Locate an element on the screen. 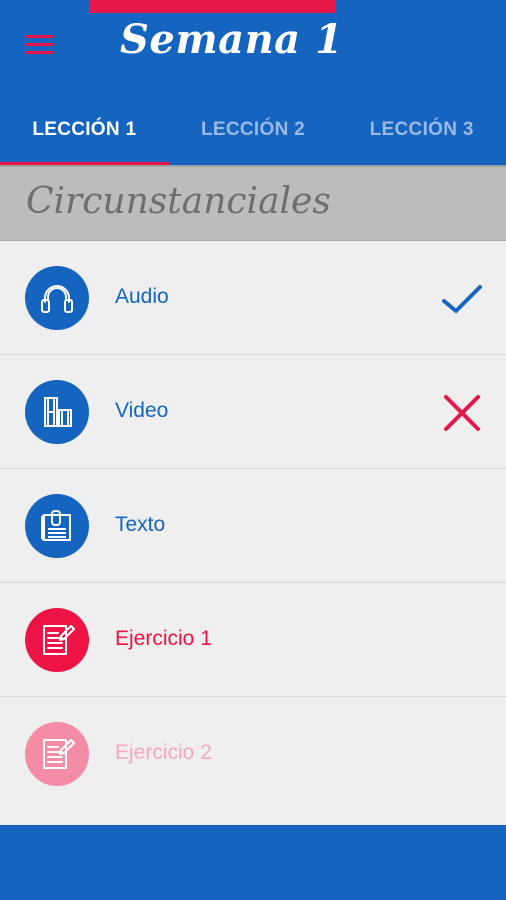 Image resolution: width=506 pixels, height=900 pixels. page-title: Semana 1 is located at coordinates (232, 39).